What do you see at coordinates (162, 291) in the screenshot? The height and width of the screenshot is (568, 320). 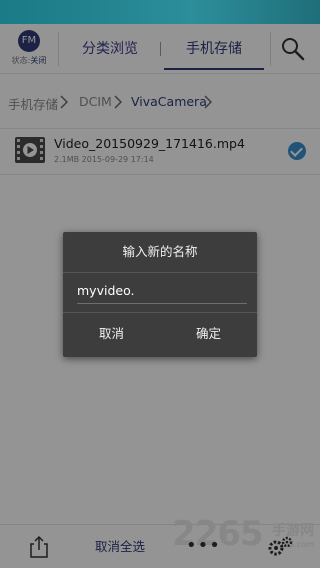 I see `rename-input` at bounding box center [162, 291].